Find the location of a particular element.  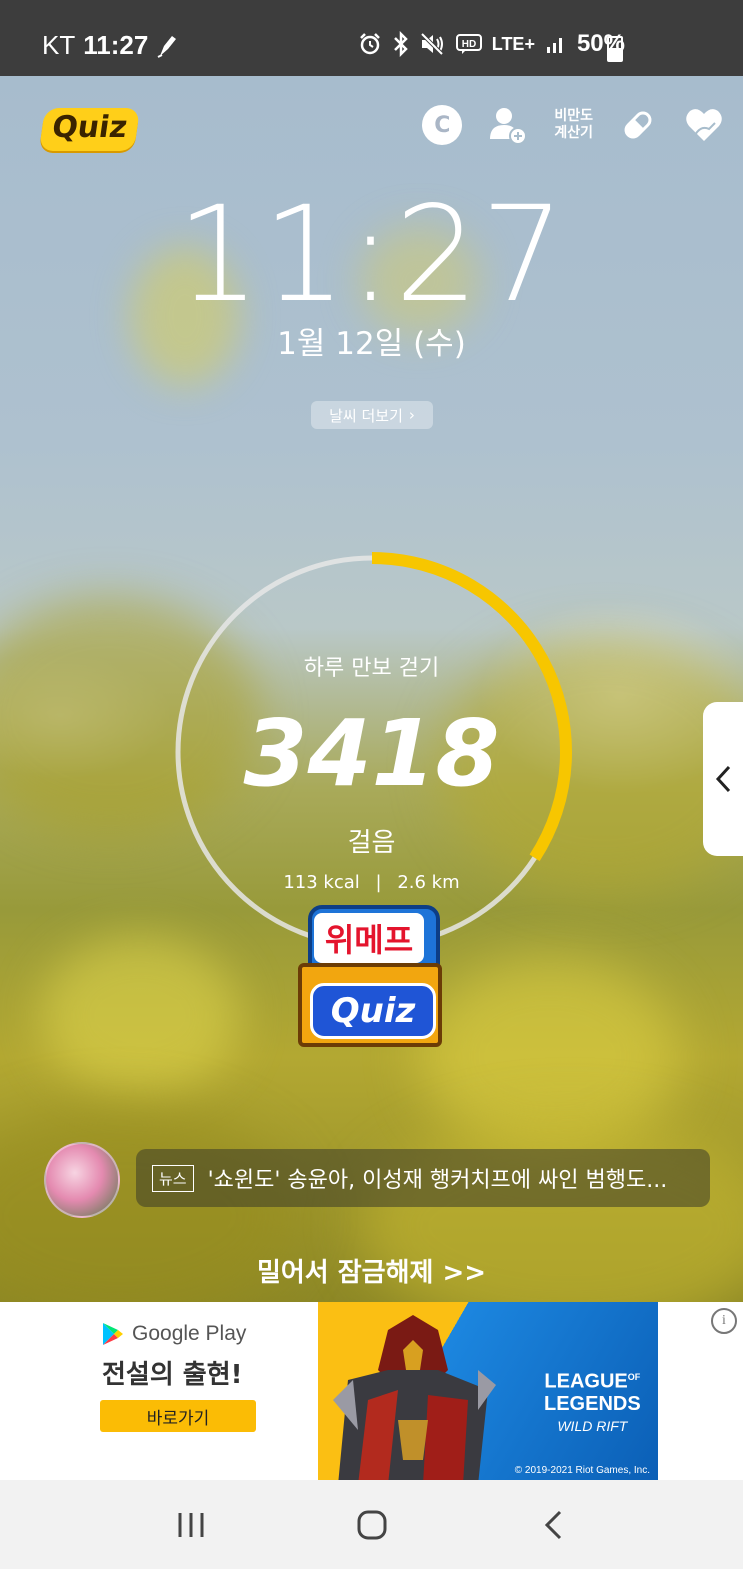

navigation-bar is located at coordinates (371, 1524).